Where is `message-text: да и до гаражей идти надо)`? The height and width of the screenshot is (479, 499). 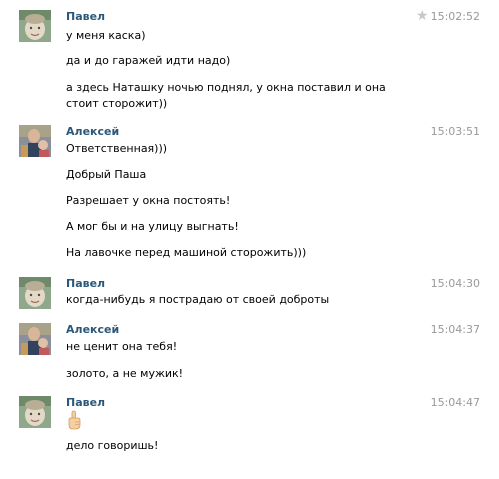 message-text: да и до гаражей идти надо) is located at coordinates (148, 60).